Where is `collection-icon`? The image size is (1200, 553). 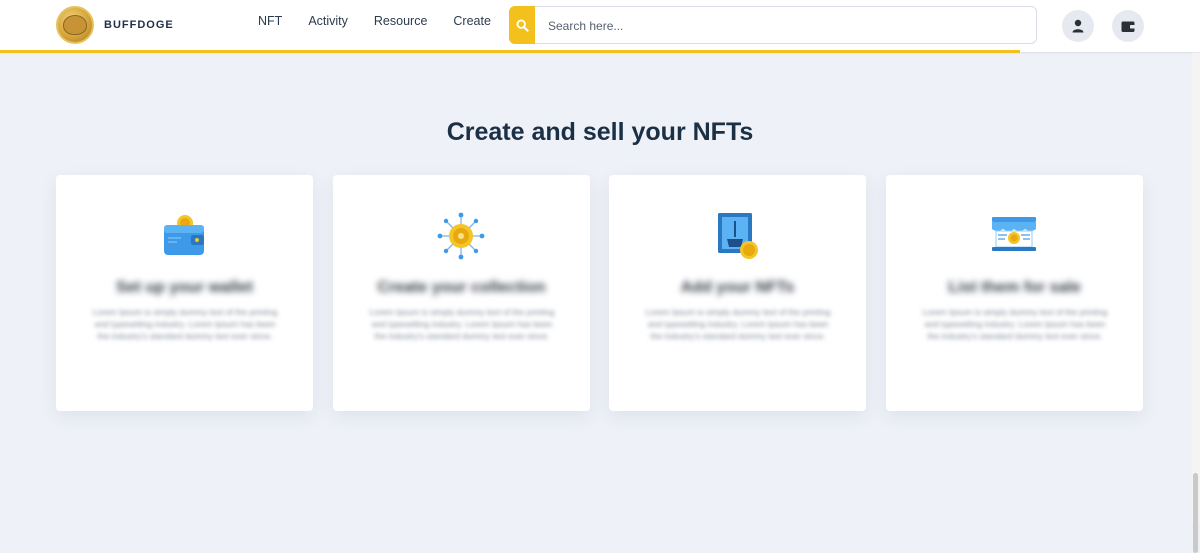 collection-icon is located at coordinates (461, 236).